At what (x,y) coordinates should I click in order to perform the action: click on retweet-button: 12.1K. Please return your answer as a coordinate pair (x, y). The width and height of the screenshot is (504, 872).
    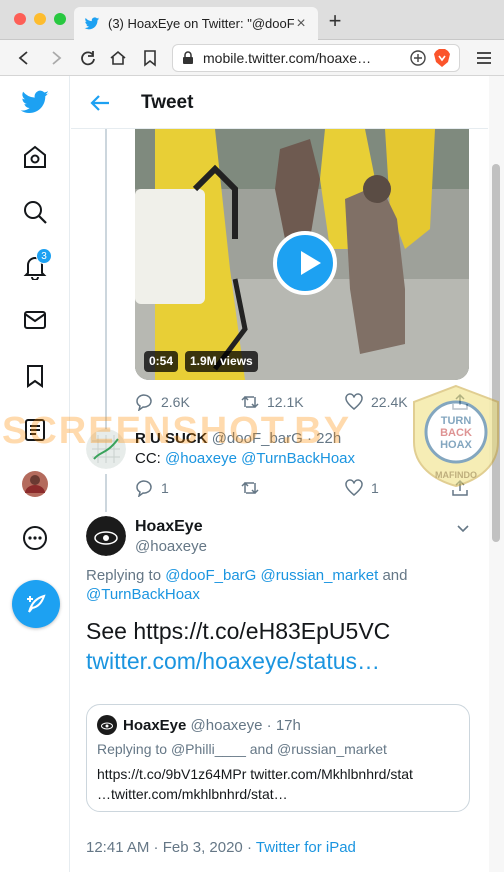
    Looking at the image, I should click on (272, 402).